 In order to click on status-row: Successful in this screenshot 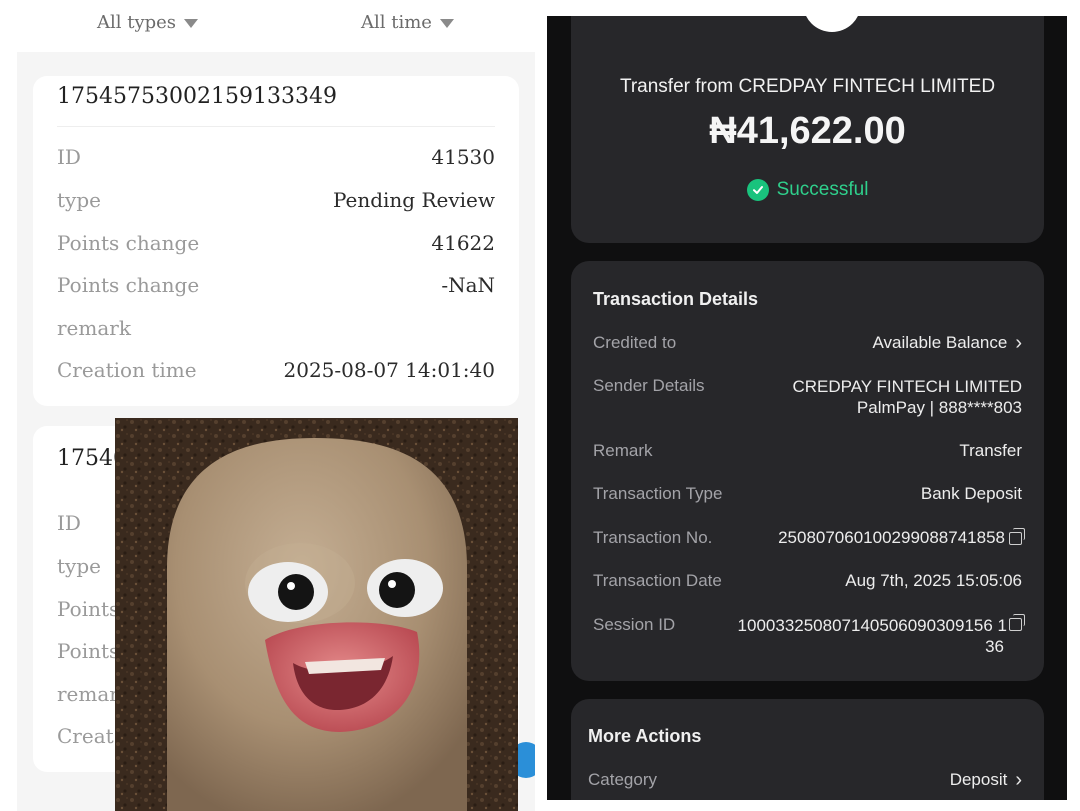, I will do `click(807, 190)`.